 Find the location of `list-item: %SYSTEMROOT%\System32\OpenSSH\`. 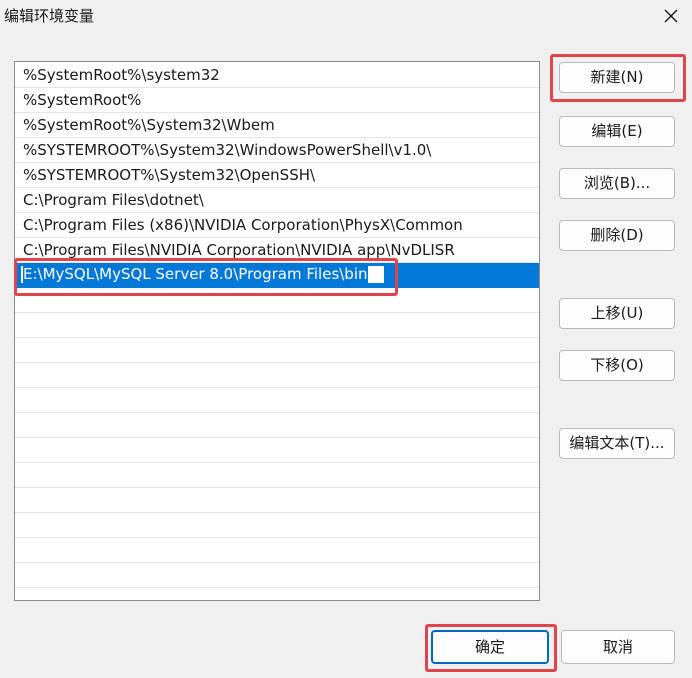

list-item: %SYSTEMROOT%\System32\OpenSSH\ is located at coordinates (277, 175).